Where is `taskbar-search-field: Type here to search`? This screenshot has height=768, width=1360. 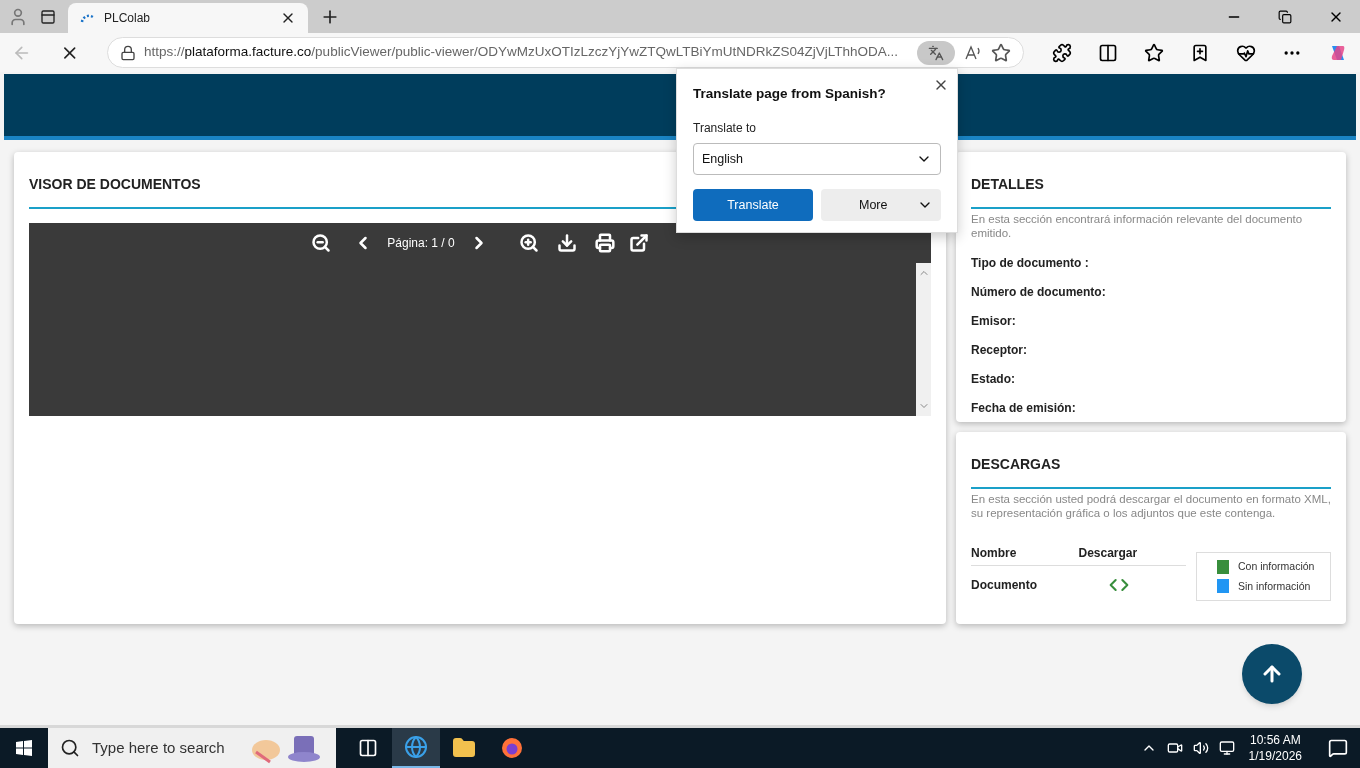 taskbar-search-field: Type here to search is located at coordinates (192, 748).